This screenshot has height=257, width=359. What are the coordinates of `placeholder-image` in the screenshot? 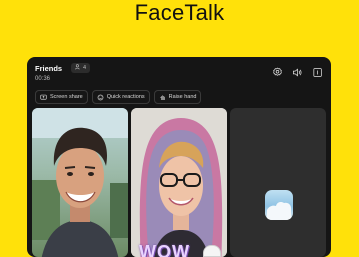 It's located at (279, 205).